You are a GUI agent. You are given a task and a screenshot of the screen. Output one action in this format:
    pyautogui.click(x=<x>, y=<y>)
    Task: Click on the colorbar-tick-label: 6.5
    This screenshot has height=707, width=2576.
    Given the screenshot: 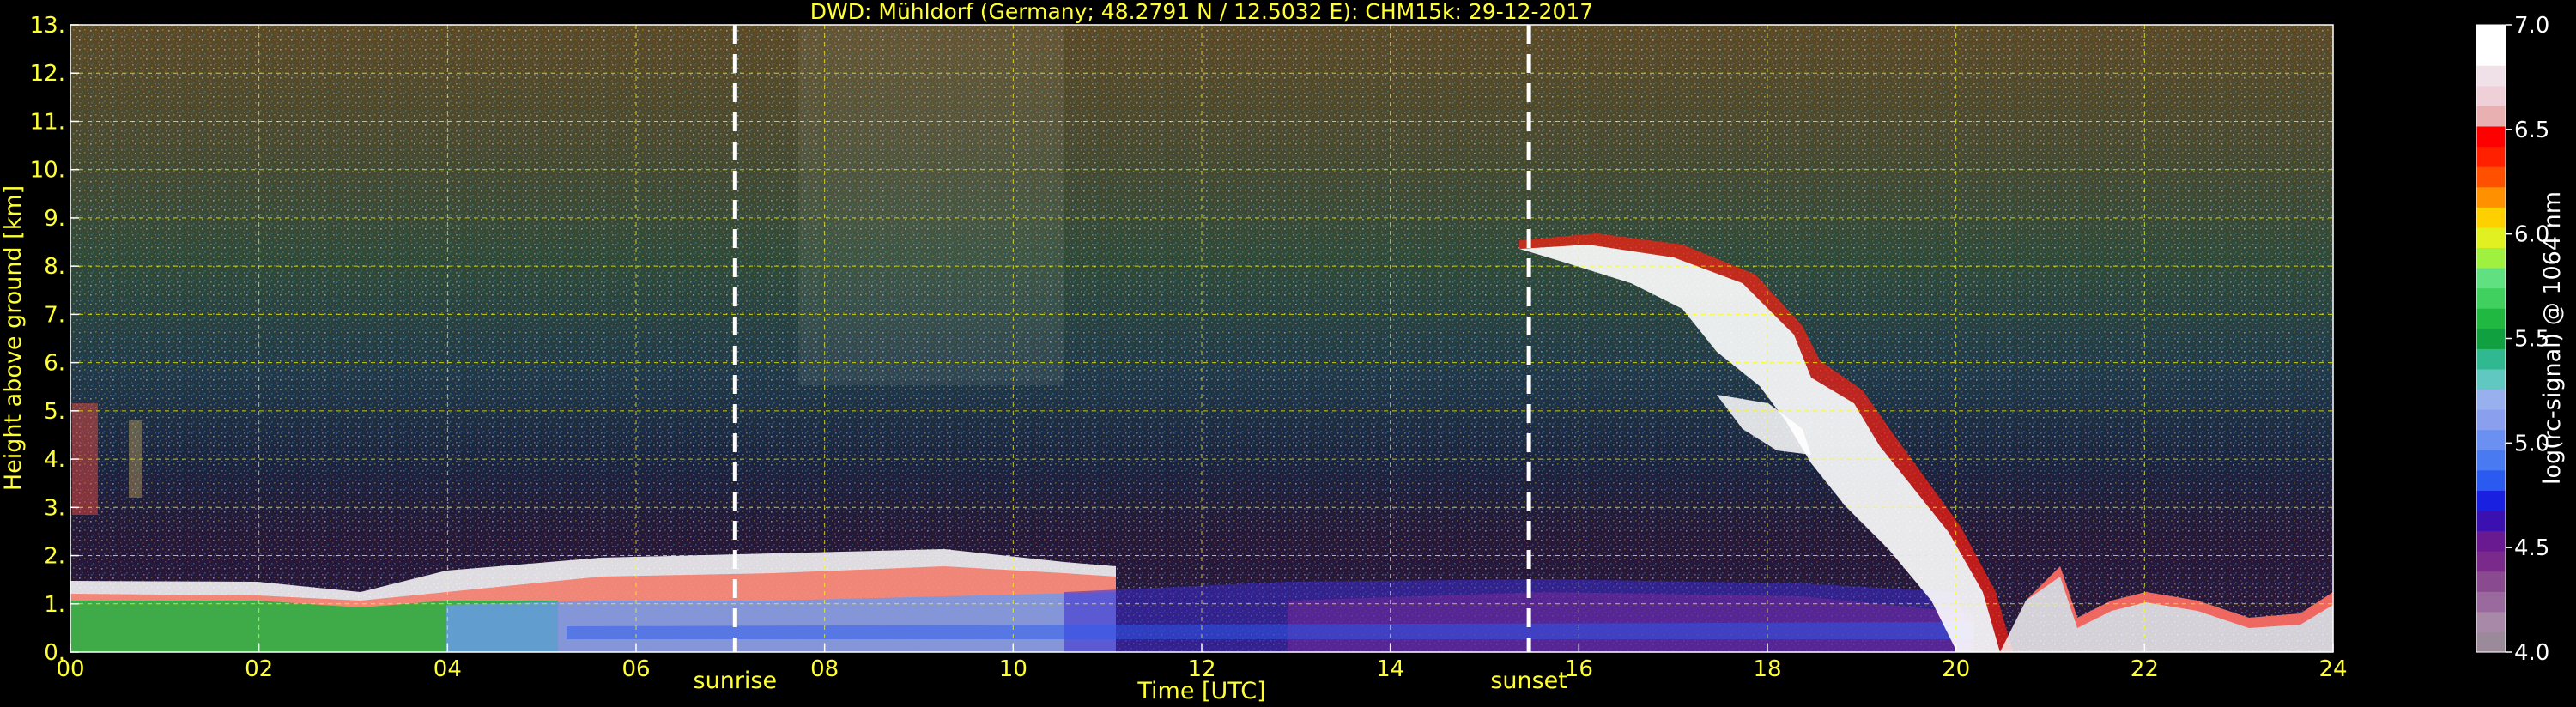 What is the action you would take?
    pyautogui.click(x=2531, y=130)
    